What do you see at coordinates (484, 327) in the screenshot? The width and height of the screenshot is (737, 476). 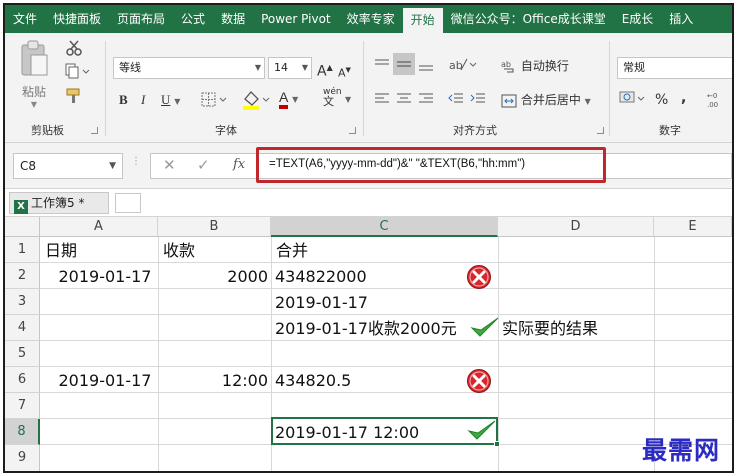 I see `check-mark-icon` at bounding box center [484, 327].